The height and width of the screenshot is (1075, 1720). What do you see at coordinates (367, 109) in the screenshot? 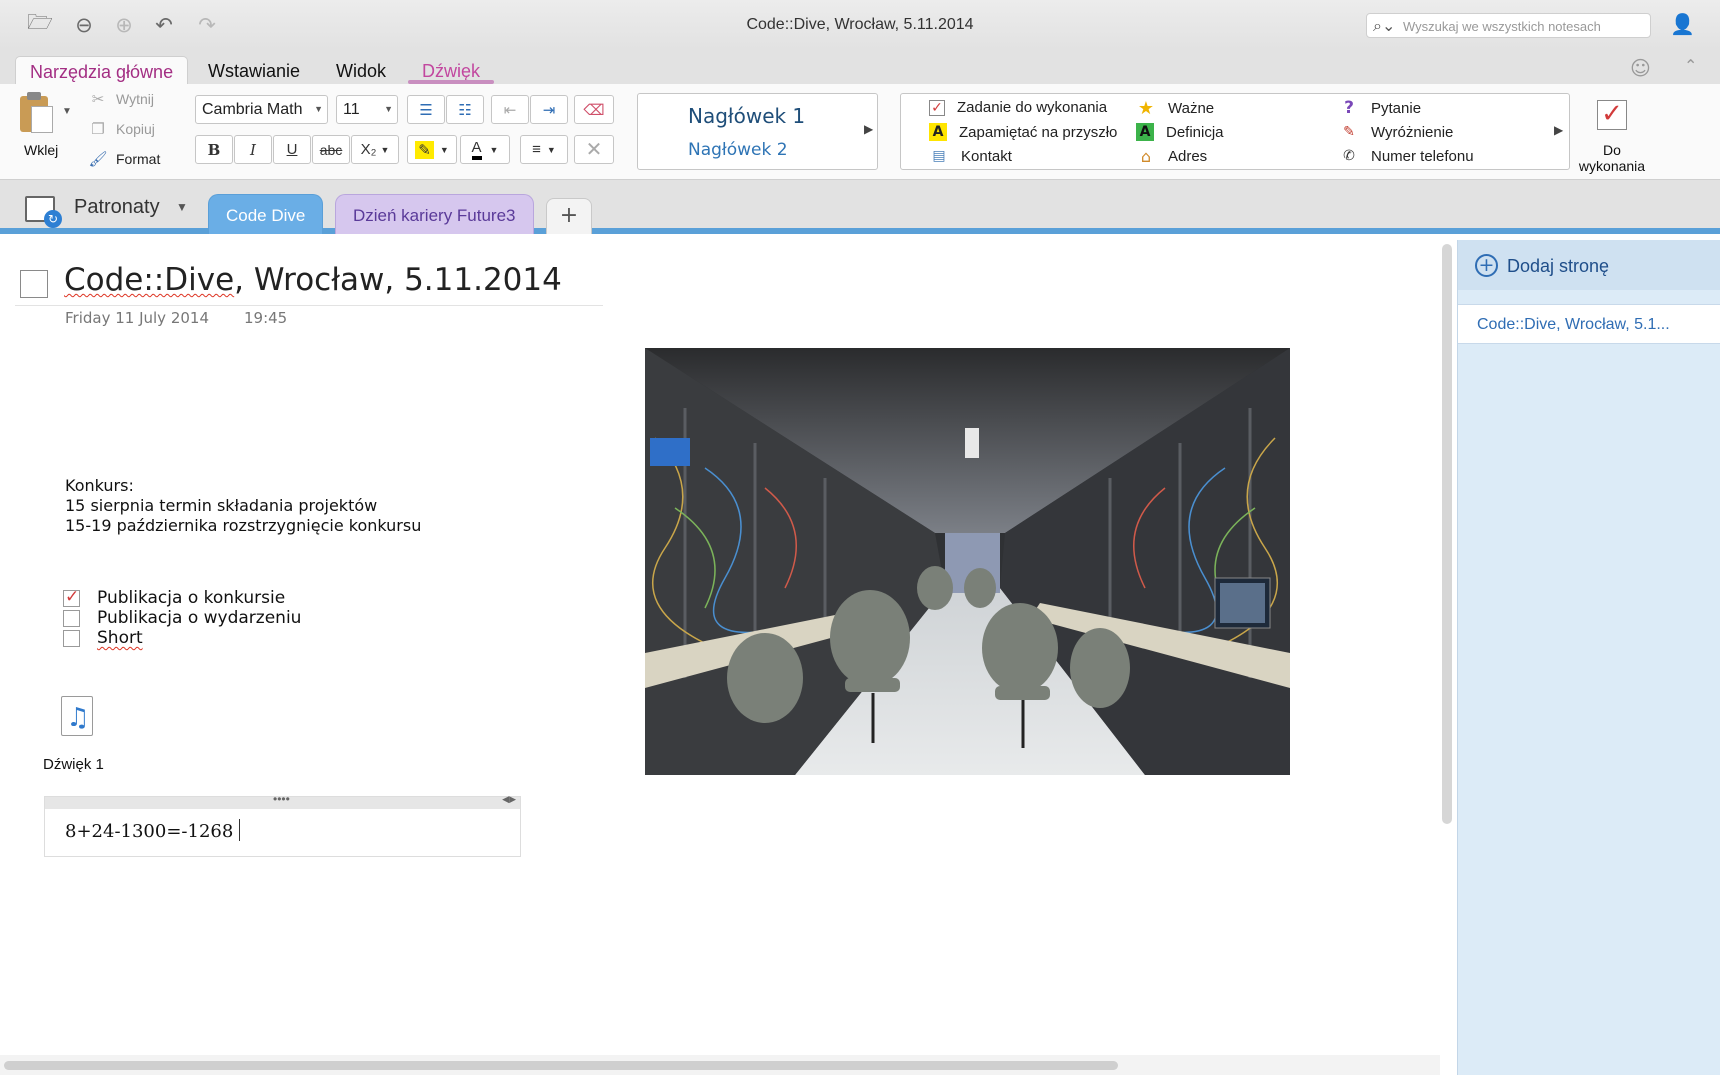
I see `font-size-select: 11 ▼` at bounding box center [367, 109].